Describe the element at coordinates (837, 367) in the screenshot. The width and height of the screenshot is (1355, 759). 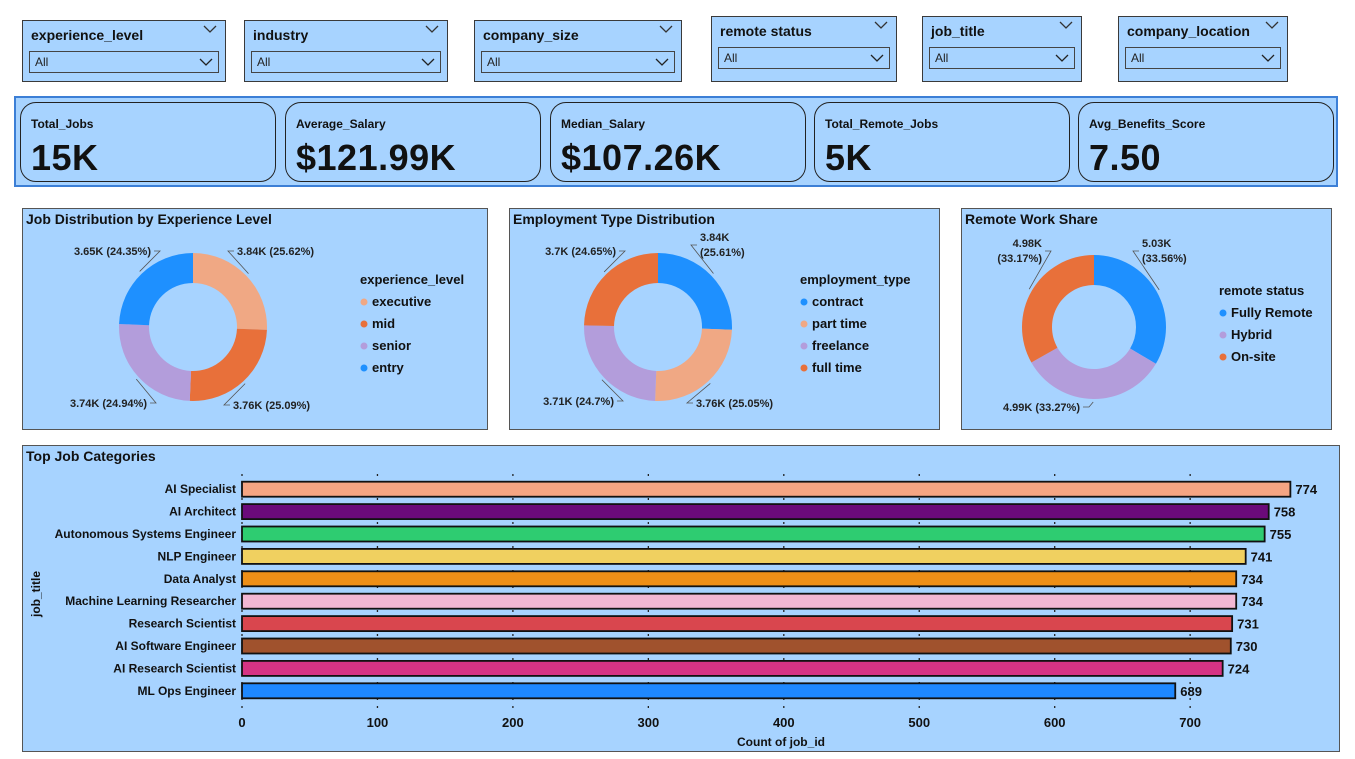
I see `legend-item-full-time: full time` at that location.